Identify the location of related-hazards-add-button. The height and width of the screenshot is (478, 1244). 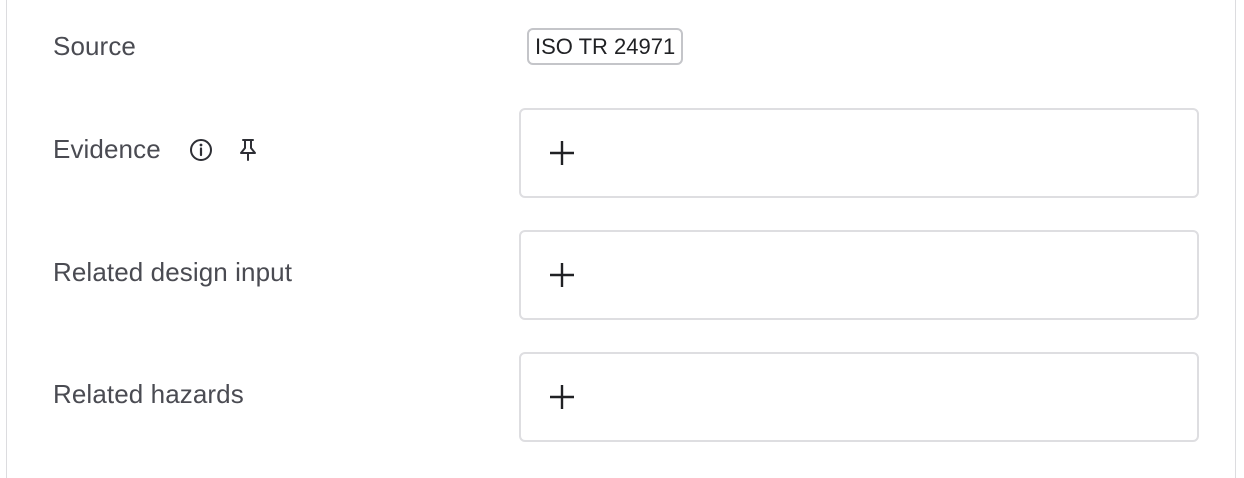
(562, 397).